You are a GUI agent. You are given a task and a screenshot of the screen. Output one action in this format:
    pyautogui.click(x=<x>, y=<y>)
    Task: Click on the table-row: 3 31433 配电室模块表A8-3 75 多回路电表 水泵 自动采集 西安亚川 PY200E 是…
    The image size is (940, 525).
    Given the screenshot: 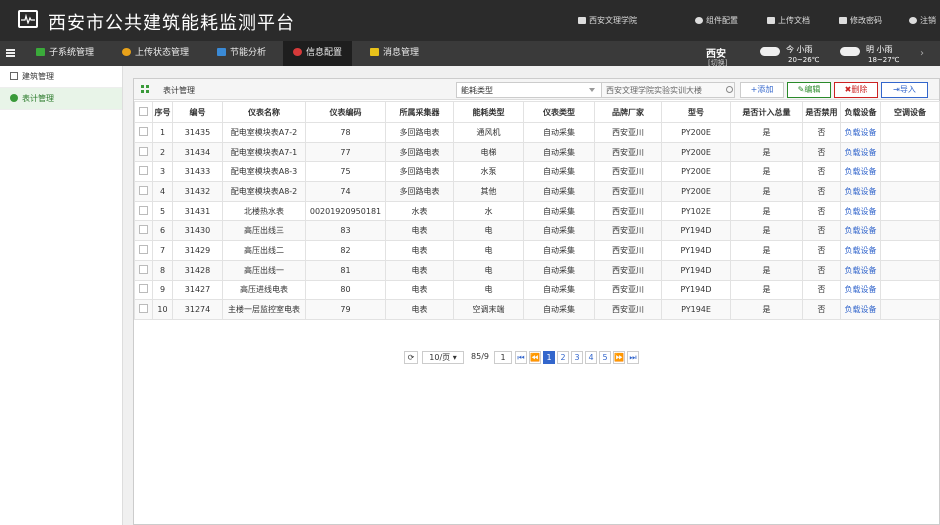 What is the action you would take?
    pyautogui.click(x=537, y=172)
    